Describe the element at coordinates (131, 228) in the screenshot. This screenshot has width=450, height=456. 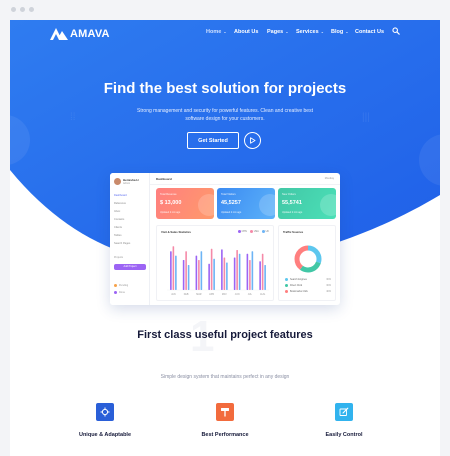
I see `sidebar-item: Clients` at that location.